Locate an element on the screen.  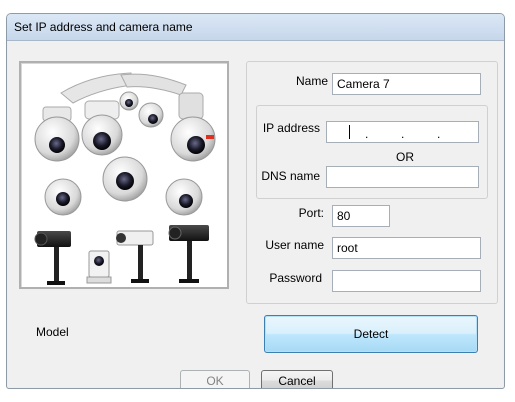
user-name-label: User name is located at coordinates (294, 245).